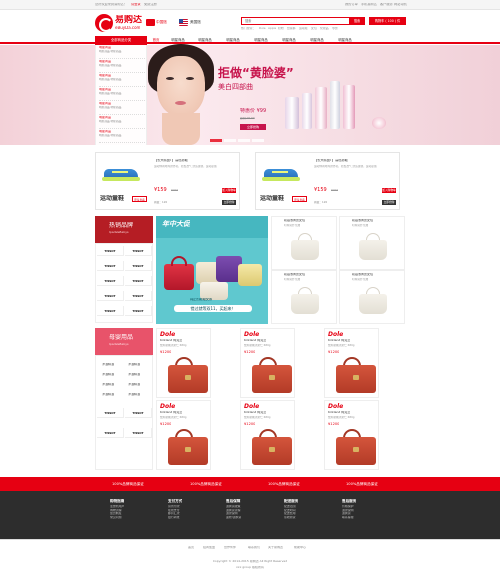 The width and height of the screenshot is (500, 580). What do you see at coordinates (400, 5) in the screenshot?
I see `sitemap-link: 网站导航` at bounding box center [400, 5].